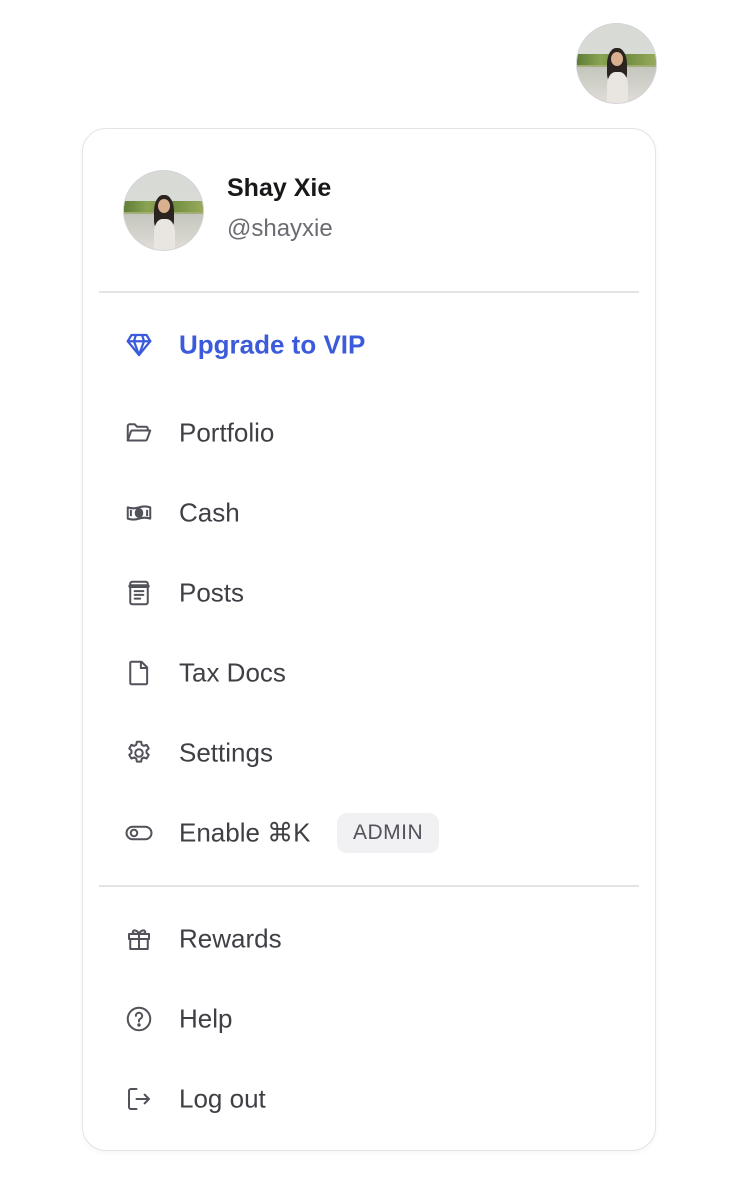  What do you see at coordinates (369, 1099) in the screenshot?
I see `menu-item-logout: Log out` at bounding box center [369, 1099].